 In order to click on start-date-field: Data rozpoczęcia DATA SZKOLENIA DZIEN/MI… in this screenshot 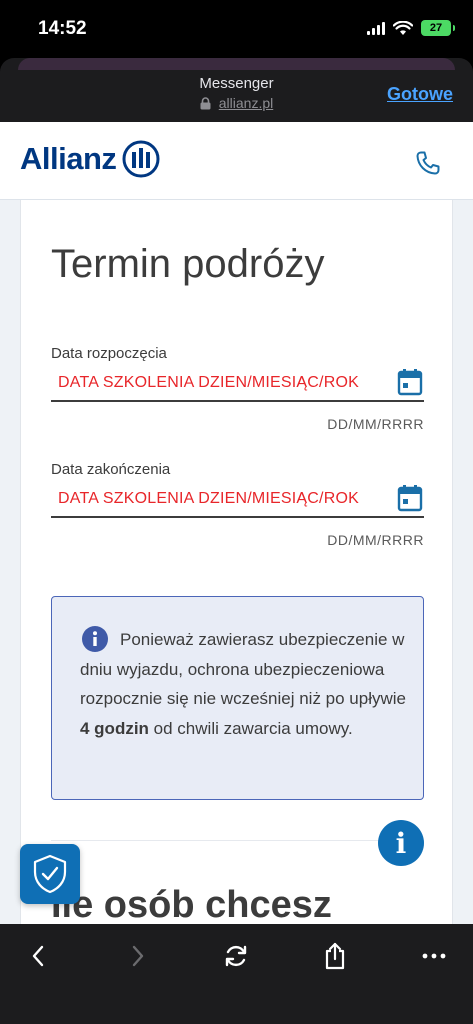, I will do `click(237, 388)`.